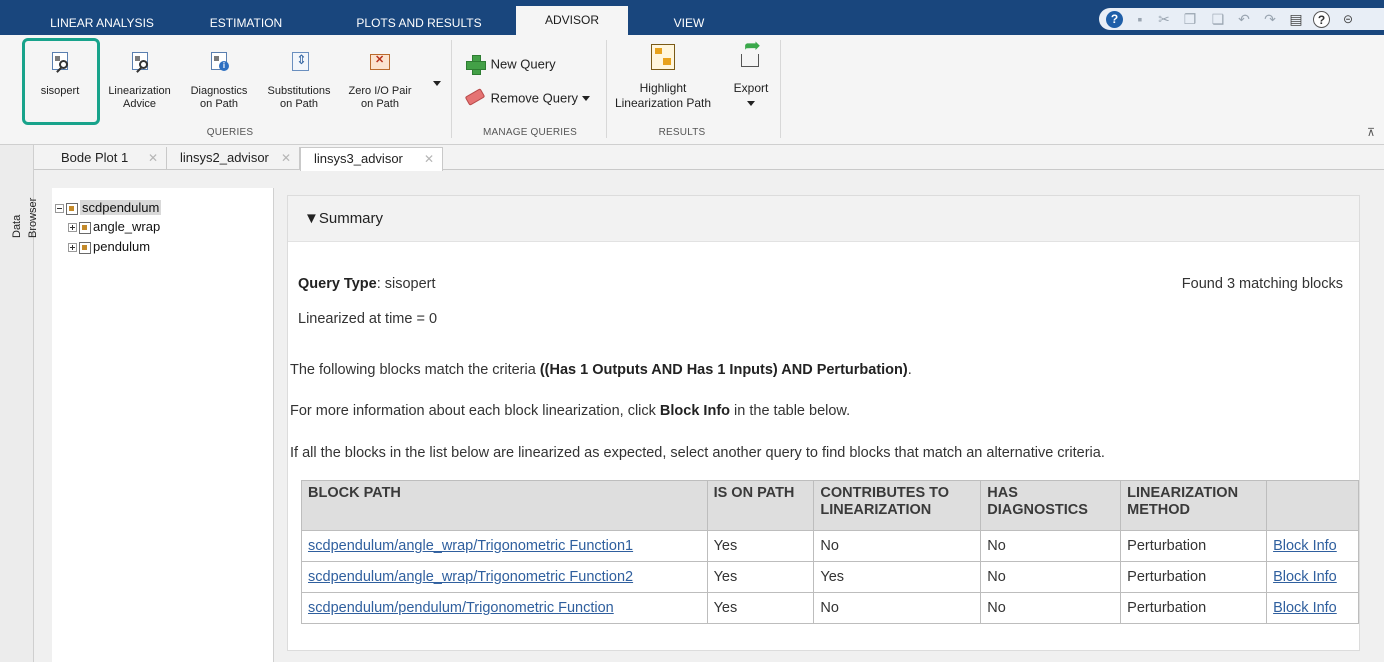 This screenshot has height=662, width=1384. What do you see at coordinates (299, 62) in the screenshot?
I see `substitution-icon` at bounding box center [299, 62].